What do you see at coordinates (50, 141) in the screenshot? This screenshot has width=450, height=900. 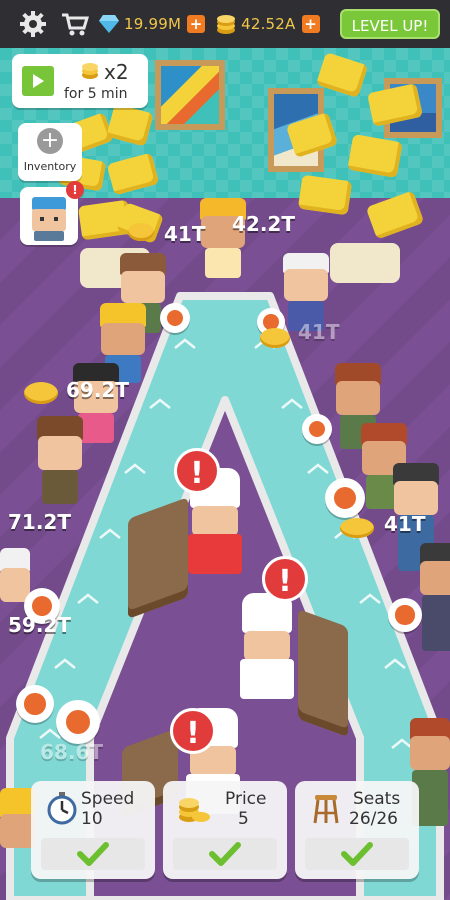 I see `plus-icon: +` at bounding box center [50, 141].